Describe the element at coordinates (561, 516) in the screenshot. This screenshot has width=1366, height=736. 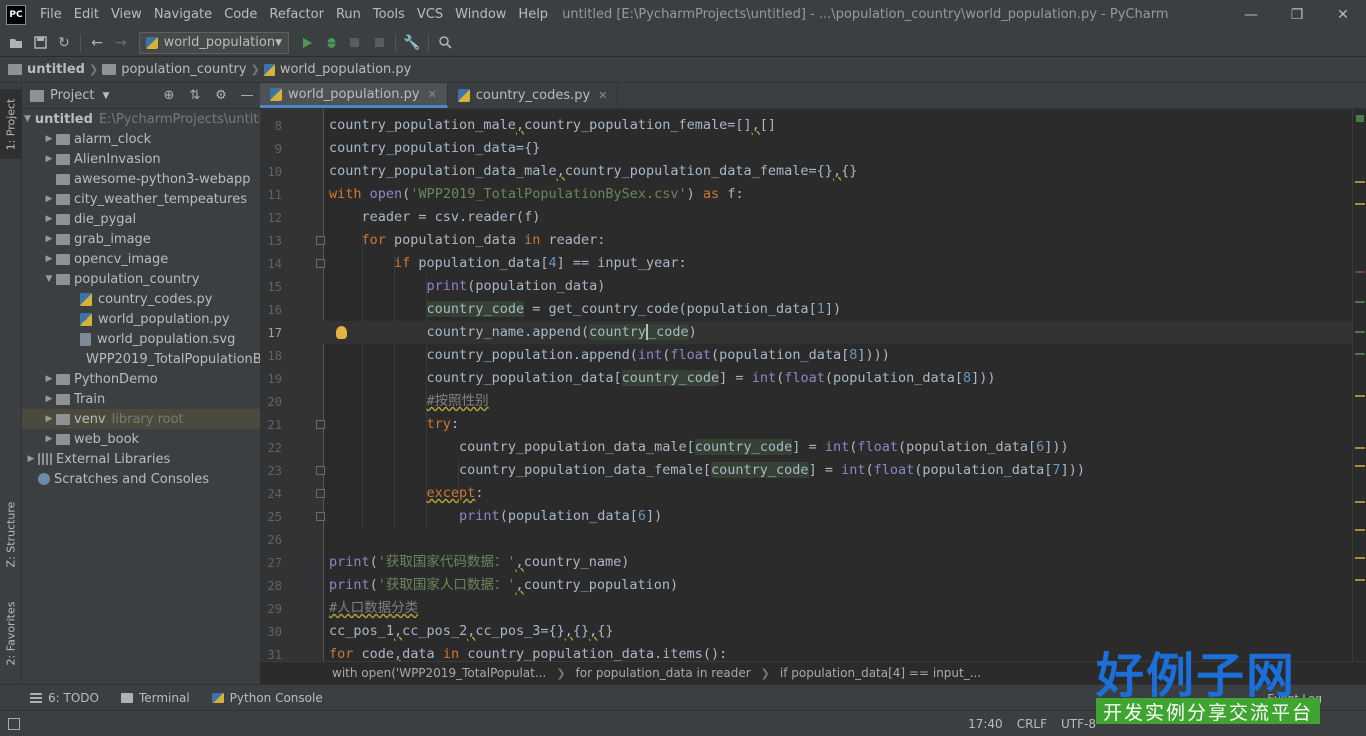
I see `code-line: print(population_data[6])` at that location.